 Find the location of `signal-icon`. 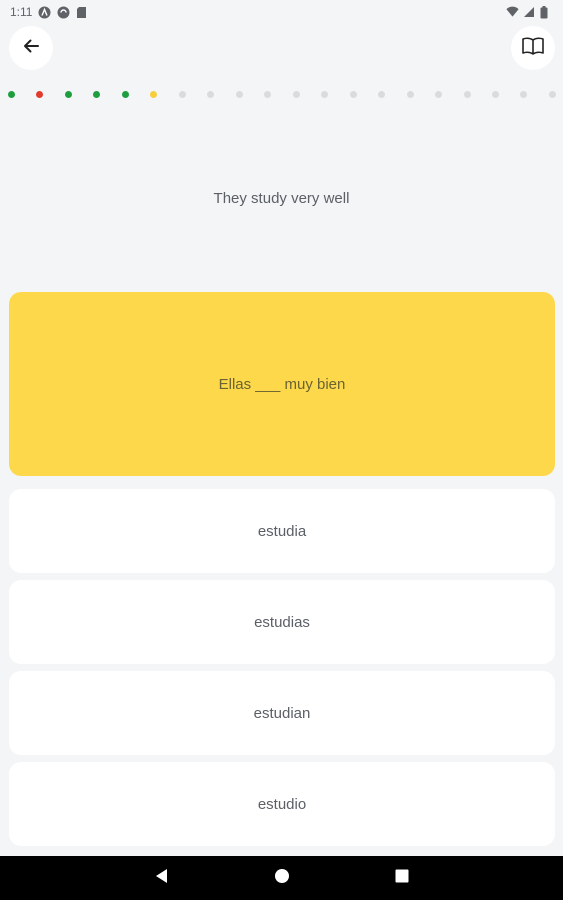

signal-icon is located at coordinates (529, 12).